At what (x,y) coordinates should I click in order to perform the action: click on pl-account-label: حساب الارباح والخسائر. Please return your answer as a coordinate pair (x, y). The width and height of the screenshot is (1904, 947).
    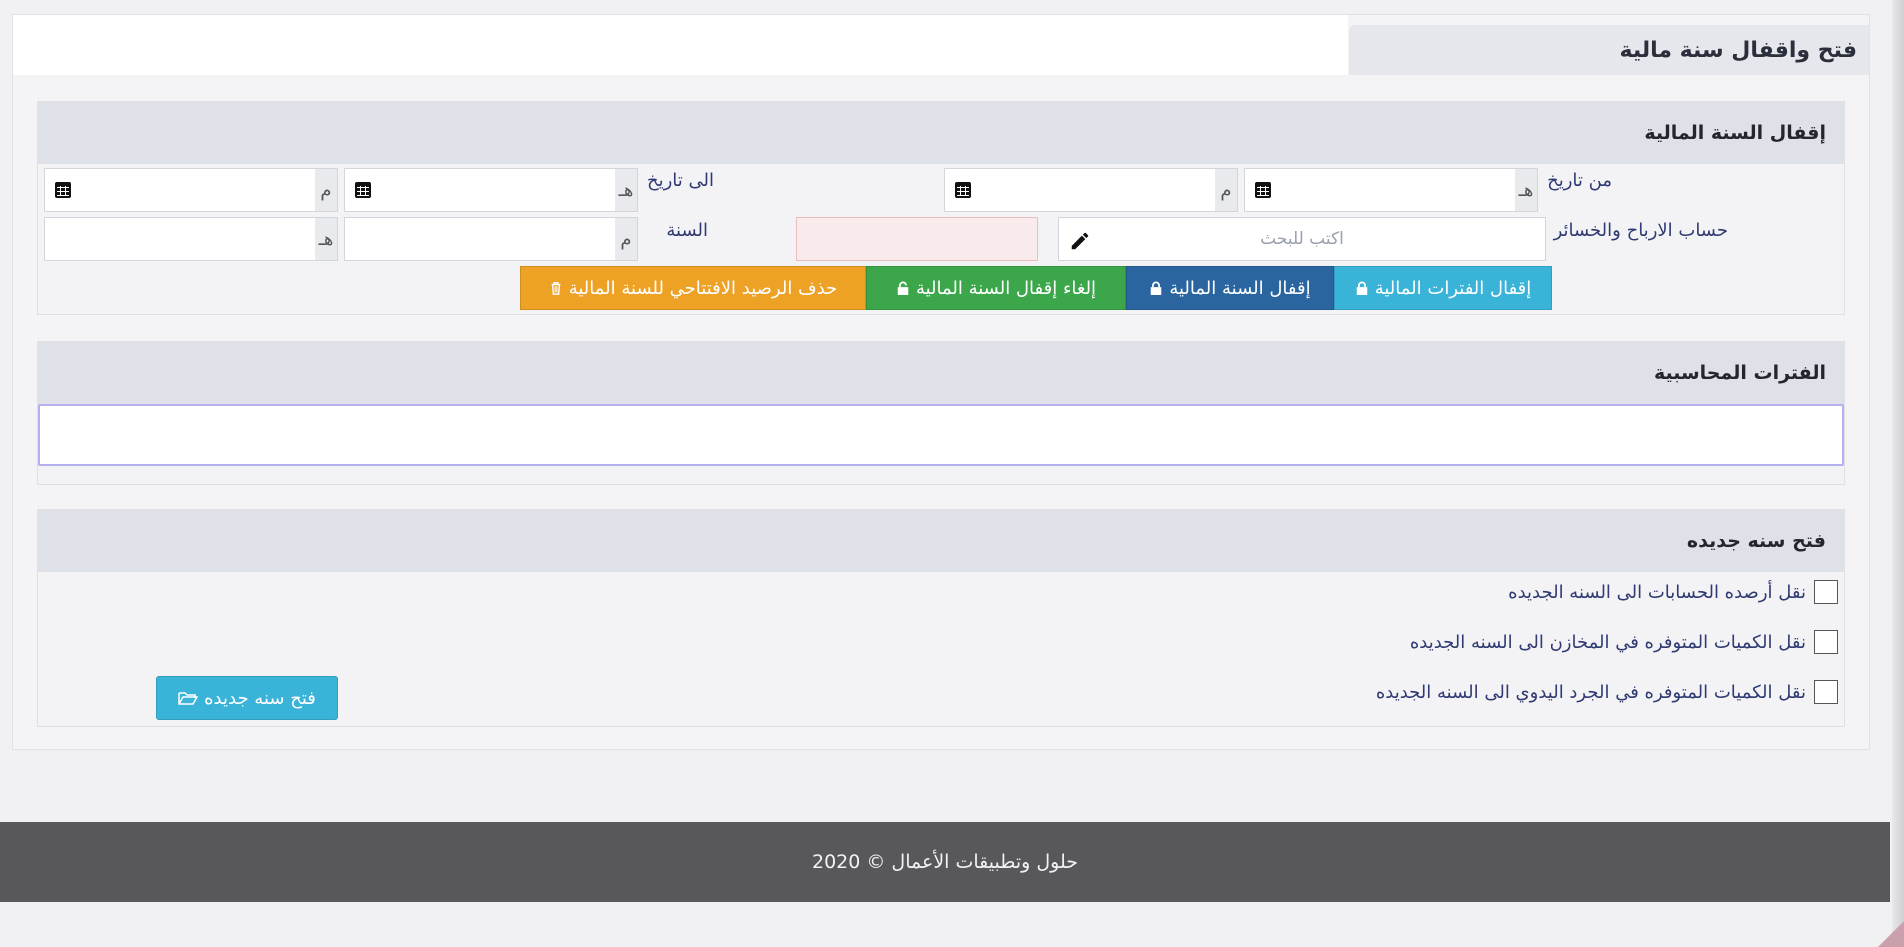
    Looking at the image, I should click on (1640, 230).